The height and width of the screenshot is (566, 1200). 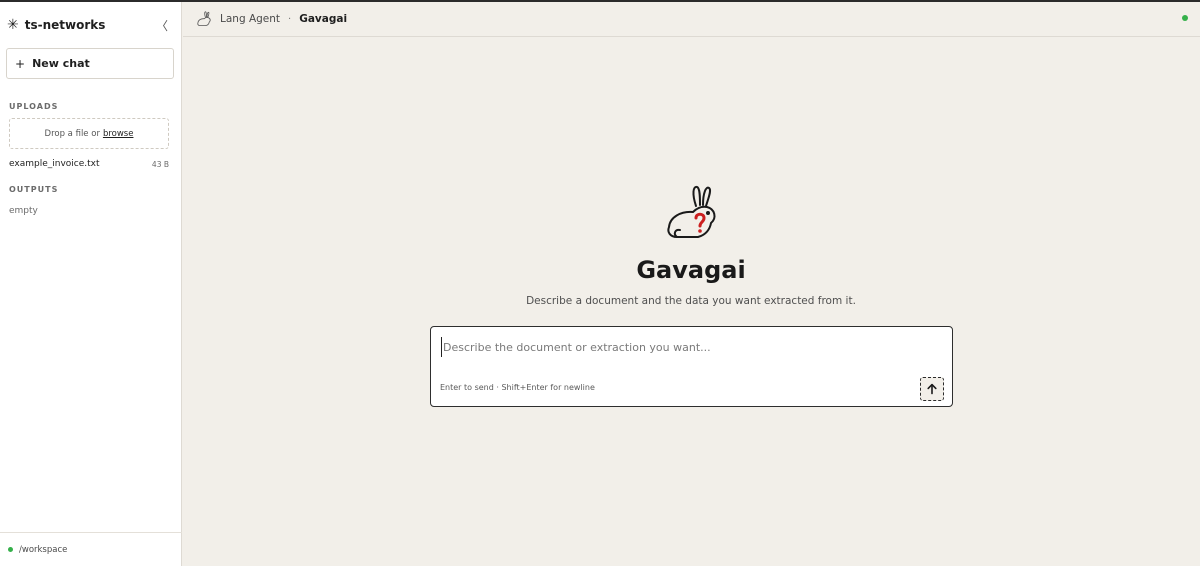 I want to click on connection-status-dot, so click(x=1185, y=18).